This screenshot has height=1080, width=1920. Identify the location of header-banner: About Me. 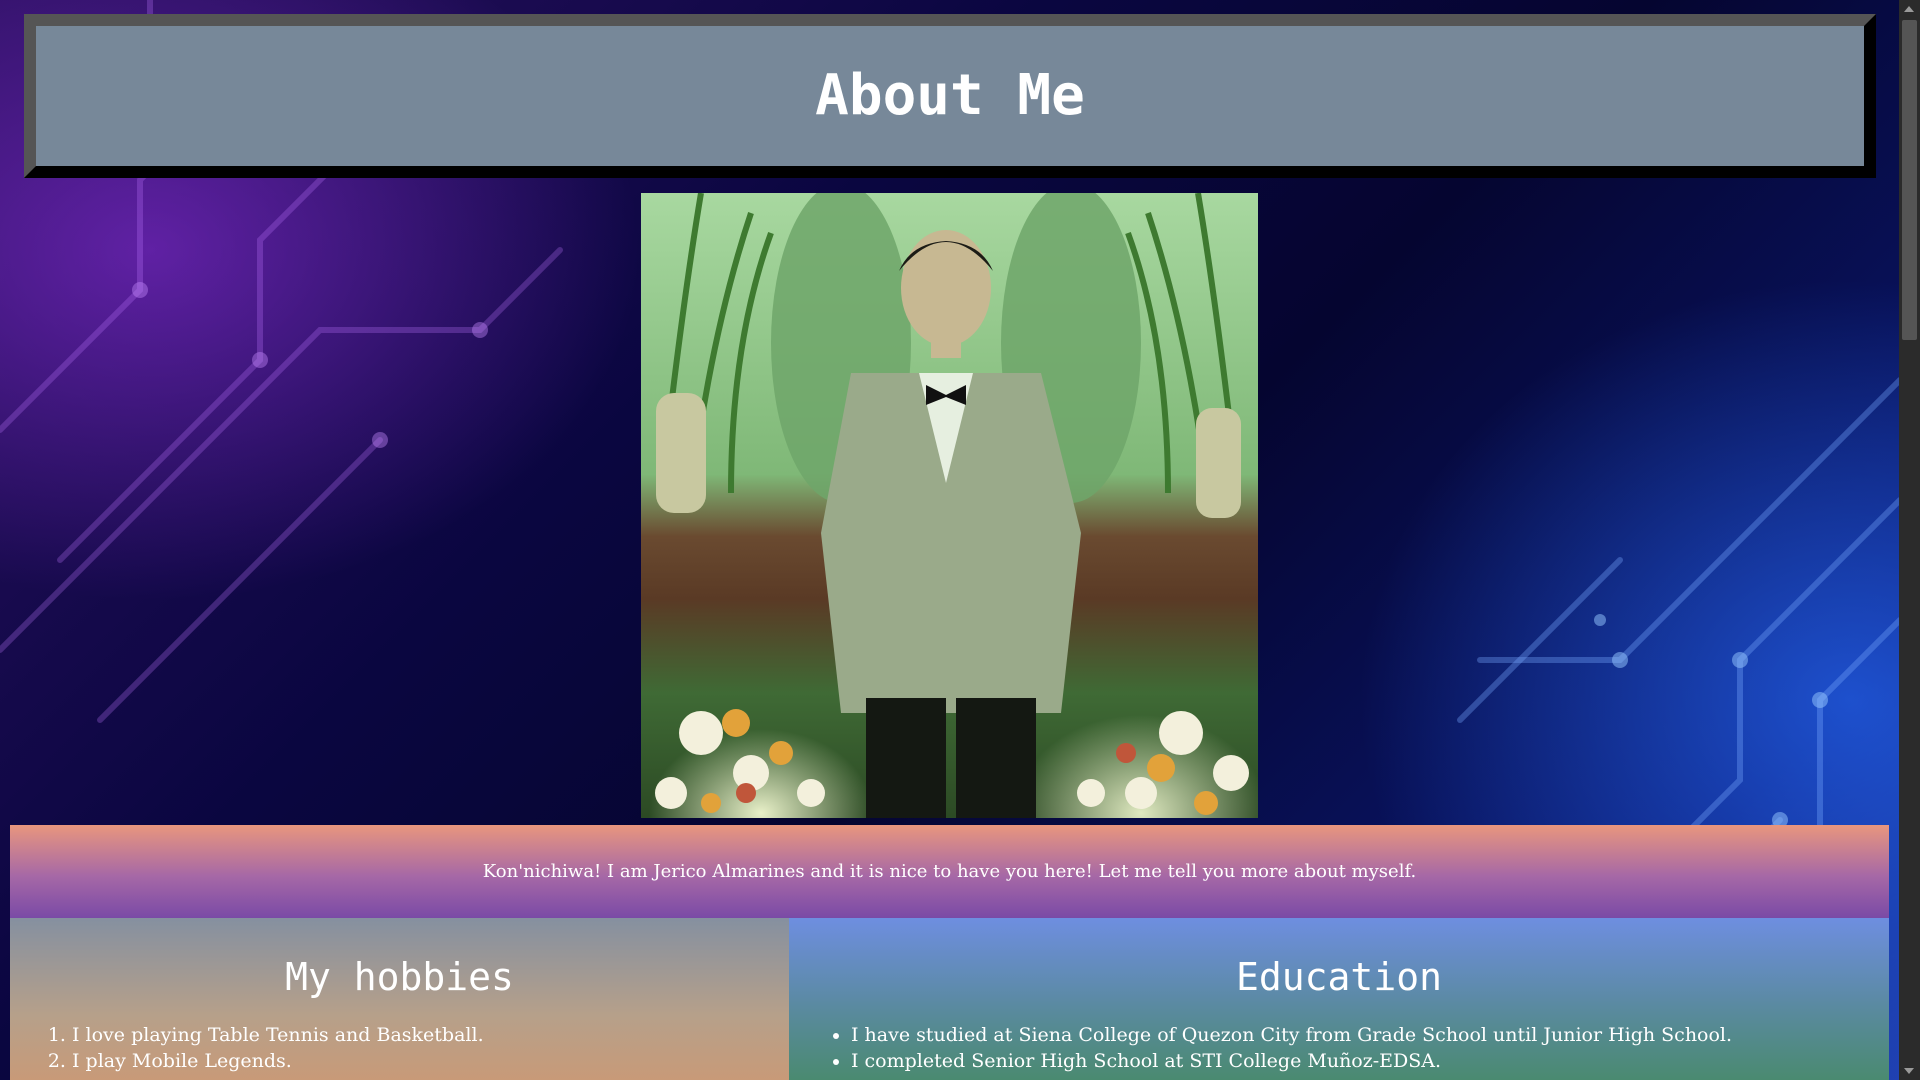
(950, 96).